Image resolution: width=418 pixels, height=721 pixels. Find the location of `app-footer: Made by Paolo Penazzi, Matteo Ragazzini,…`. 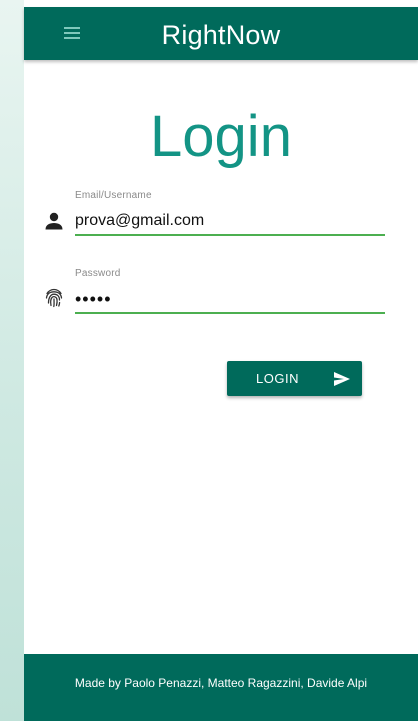

app-footer: Made by Paolo Penazzi, Matteo Ragazzini,… is located at coordinates (221, 687).